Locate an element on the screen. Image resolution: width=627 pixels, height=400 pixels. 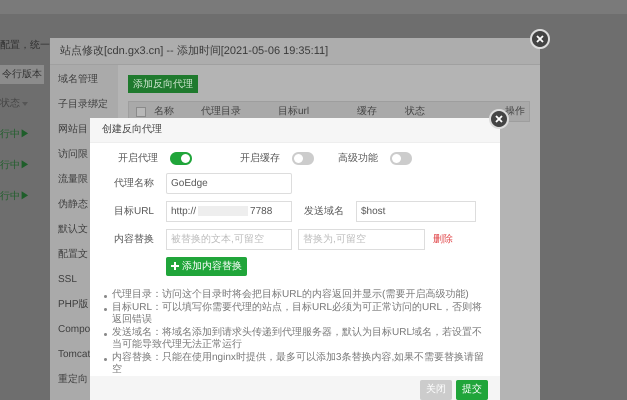
switch-label: 开启代理 is located at coordinates (138, 159).